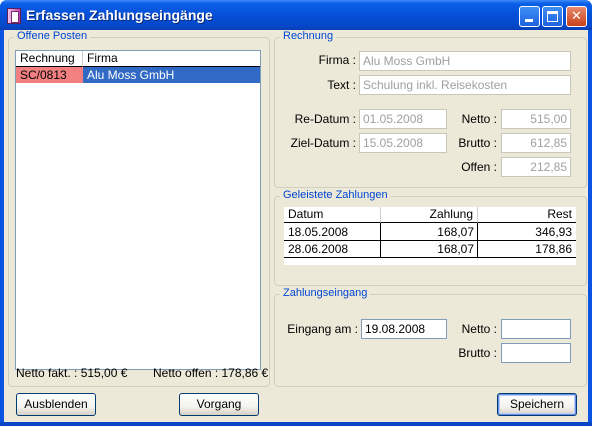  I want to click on eingang-brutto-label: Brutto :, so click(477, 353).